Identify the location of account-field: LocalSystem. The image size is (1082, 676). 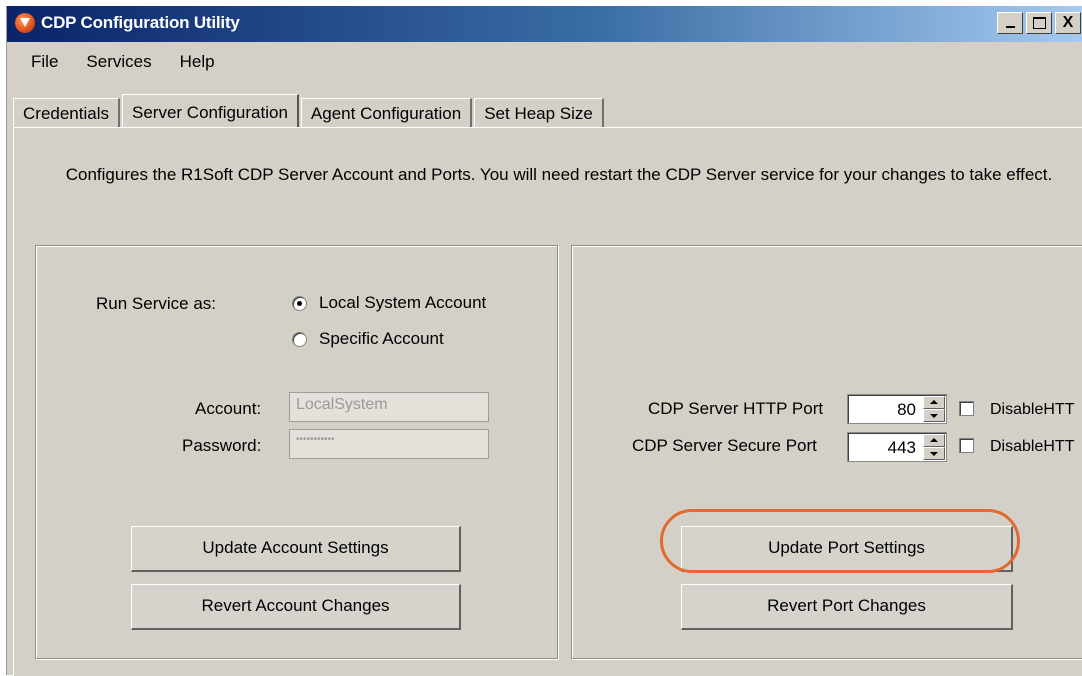
(389, 407).